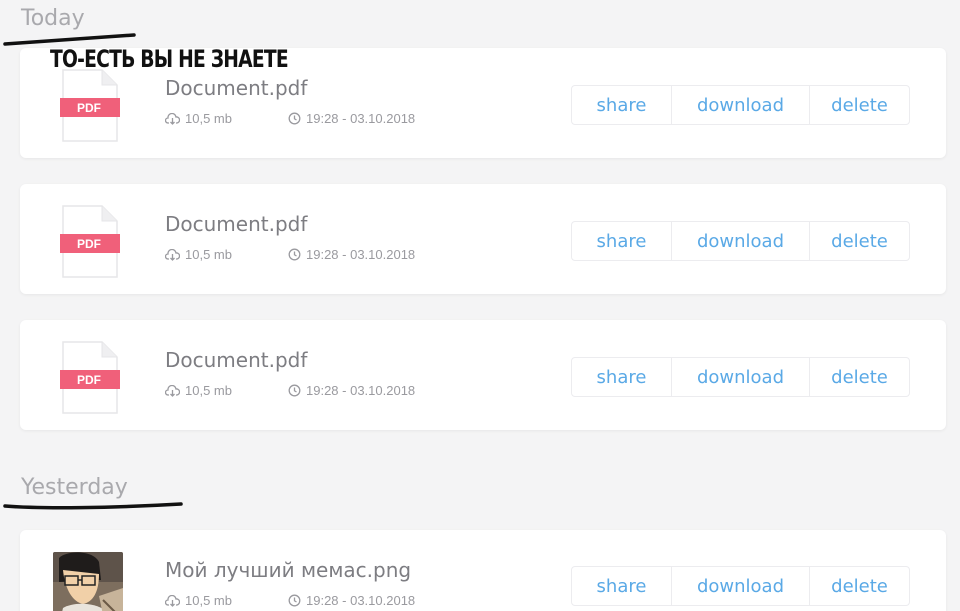 Image resolution: width=960 pixels, height=611 pixels. Describe the element at coordinates (53, 18) in the screenshot. I see `section-title-today: Today` at that location.